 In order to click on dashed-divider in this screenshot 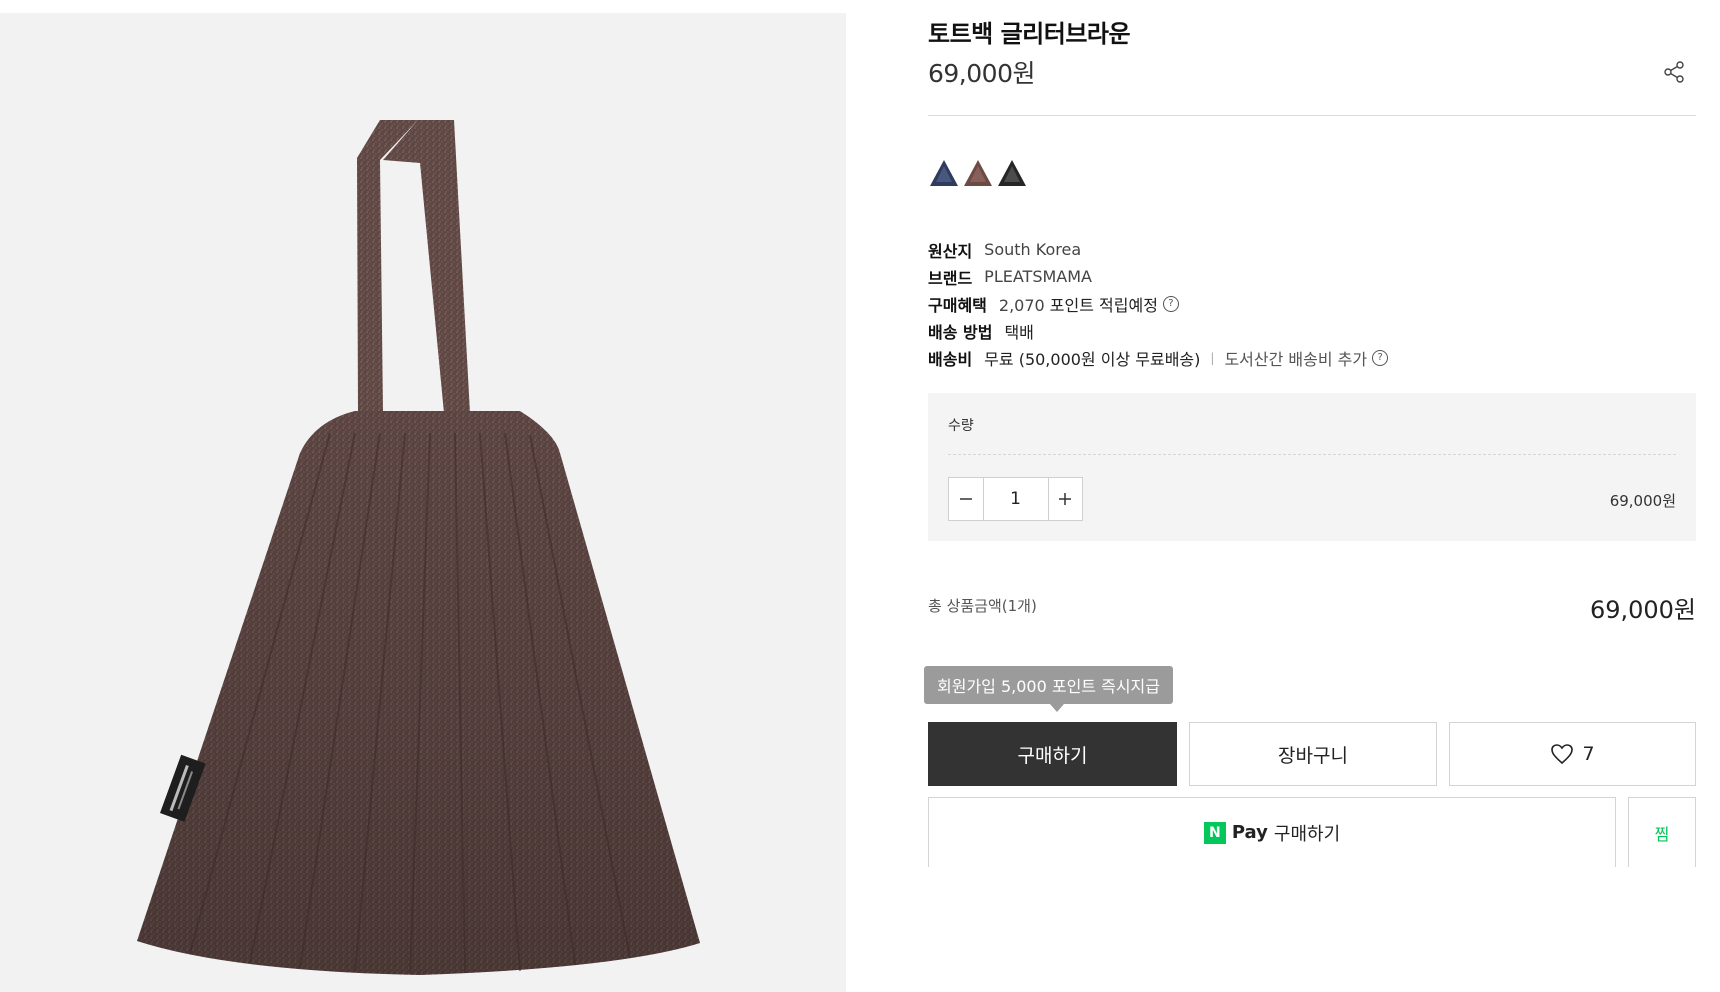, I will do `click(1312, 454)`.